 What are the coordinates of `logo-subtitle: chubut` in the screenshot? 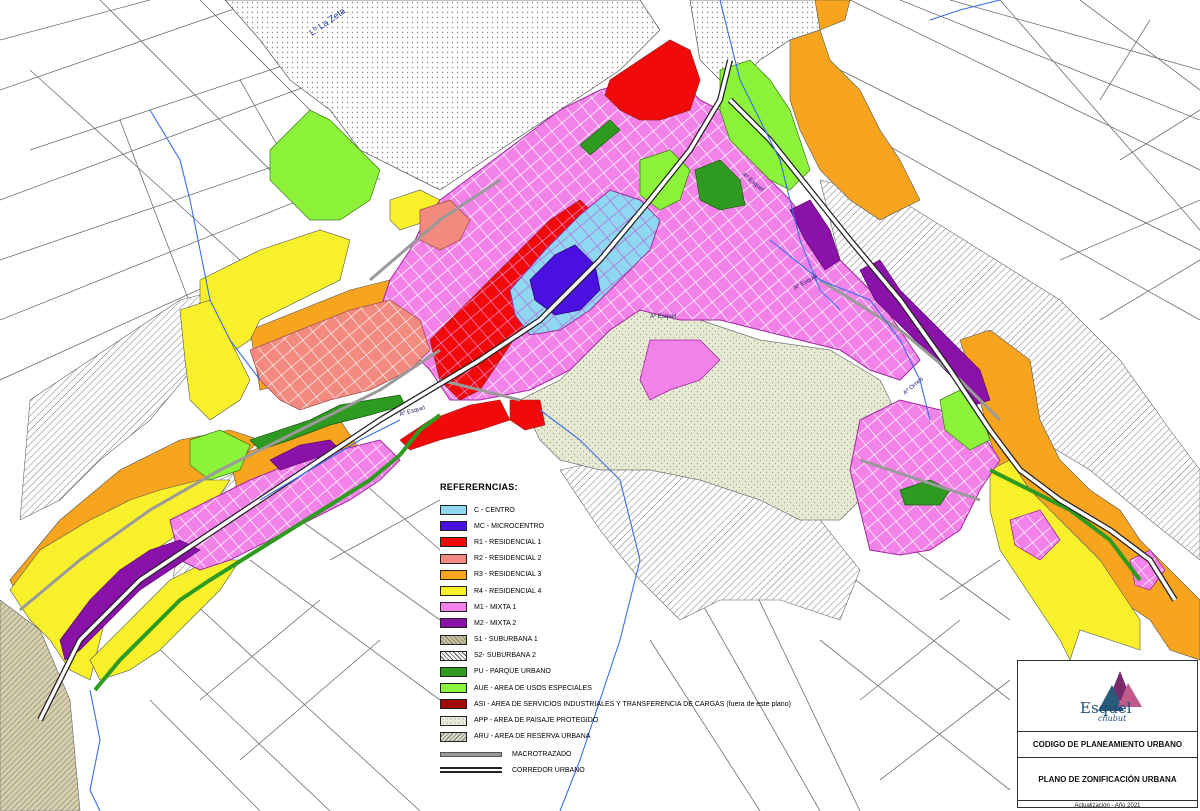 It's located at (1112, 718).